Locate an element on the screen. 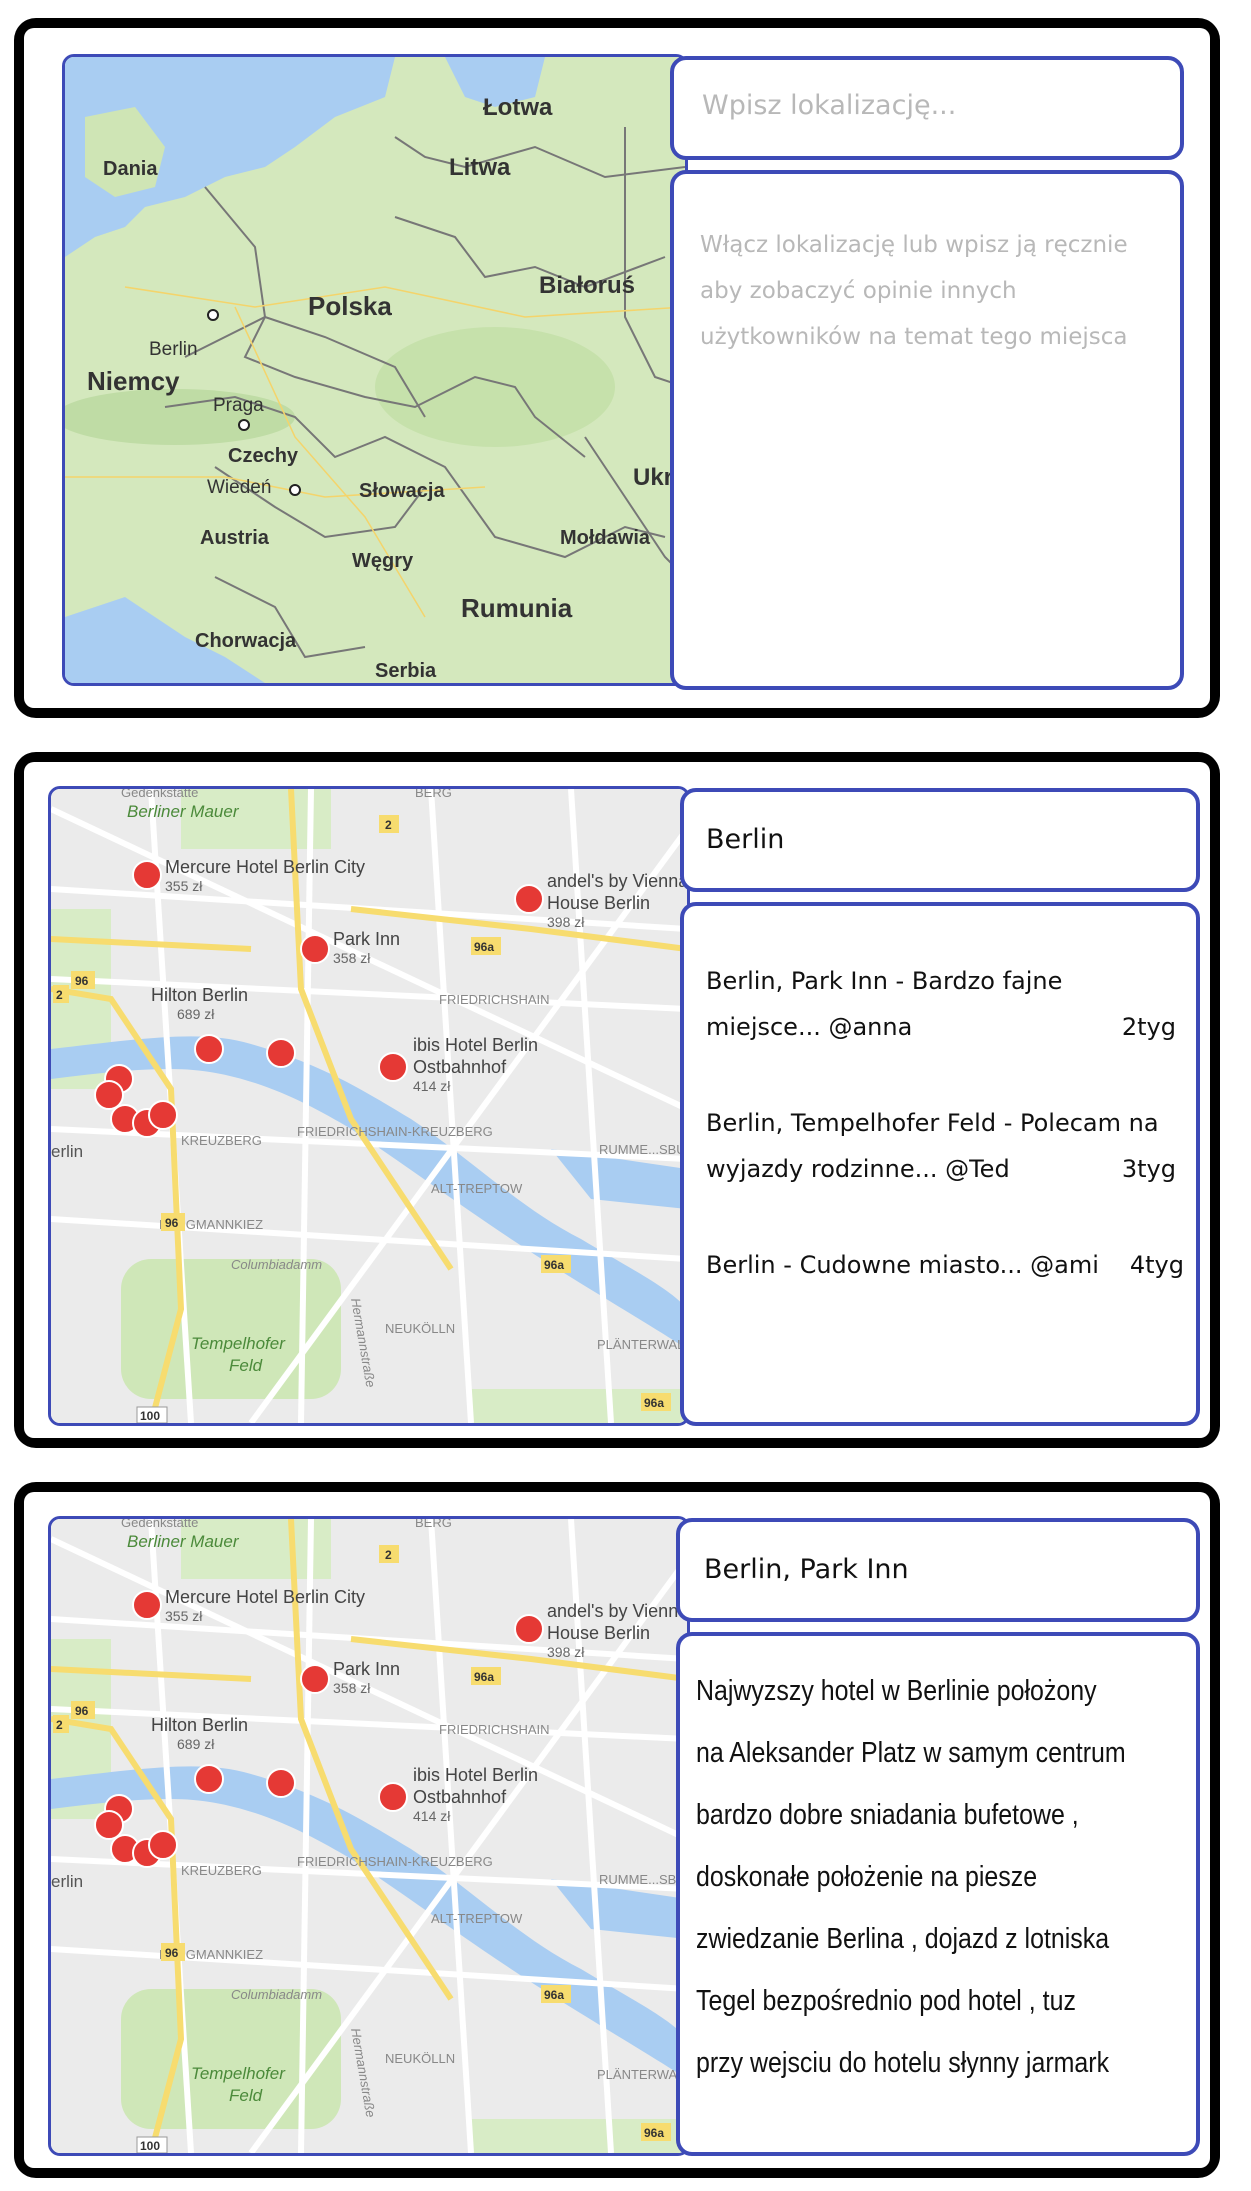 The height and width of the screenshot is (2191, 1251). review-time: 4tyg is located at coordinates (1156, 1265).